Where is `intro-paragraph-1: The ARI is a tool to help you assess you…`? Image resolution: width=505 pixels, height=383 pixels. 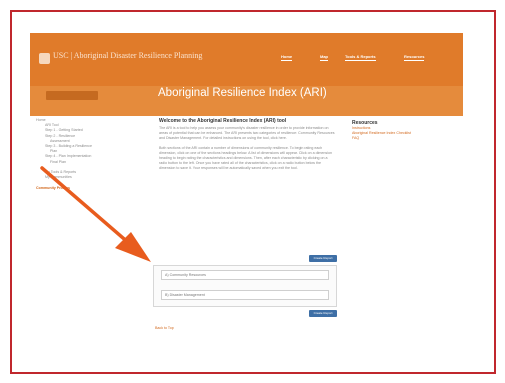
intro-paragraph-1: The ARI is a tool to help you assess you… is located at coordinates (247, 133).